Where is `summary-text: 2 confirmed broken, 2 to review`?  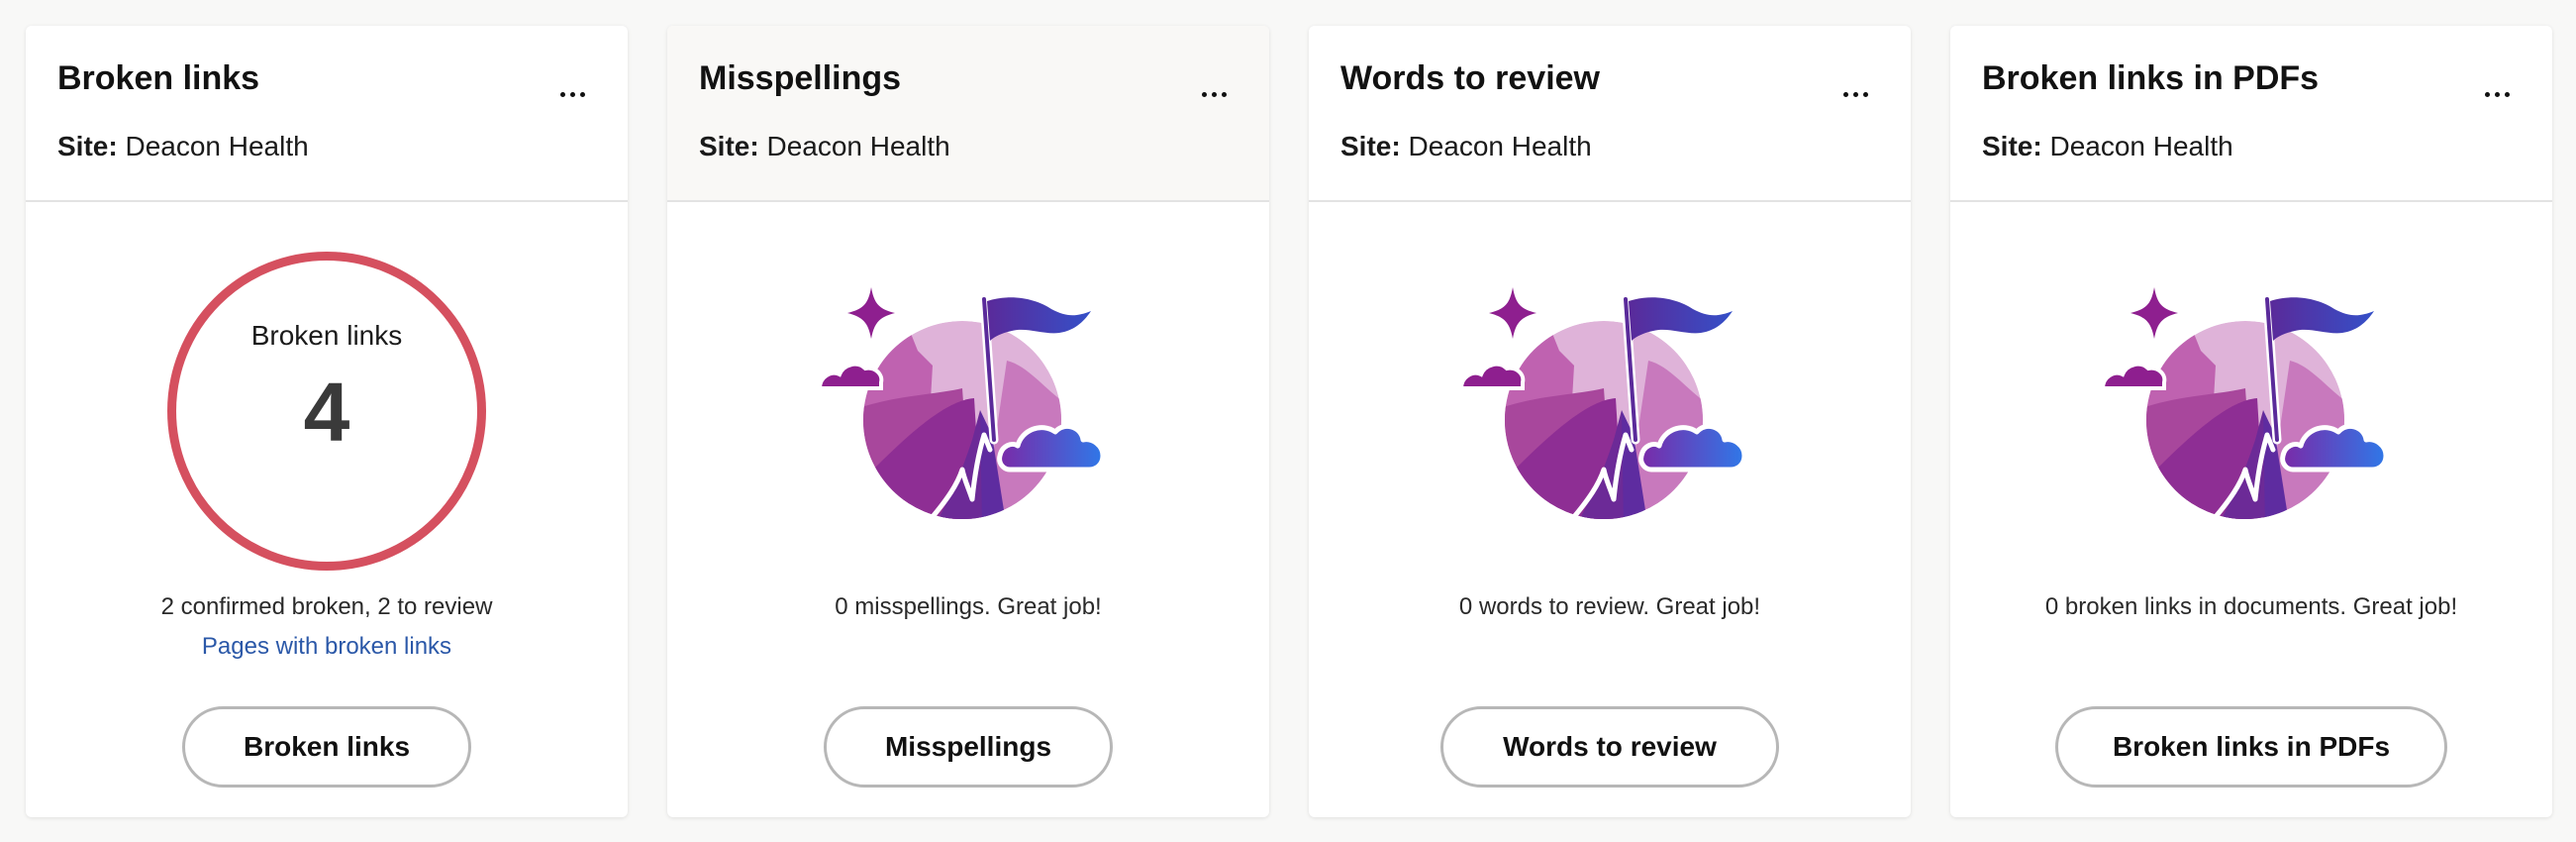
summary-text: 2 confirmed broken, 2 to review is located at coordinates (326, 606).